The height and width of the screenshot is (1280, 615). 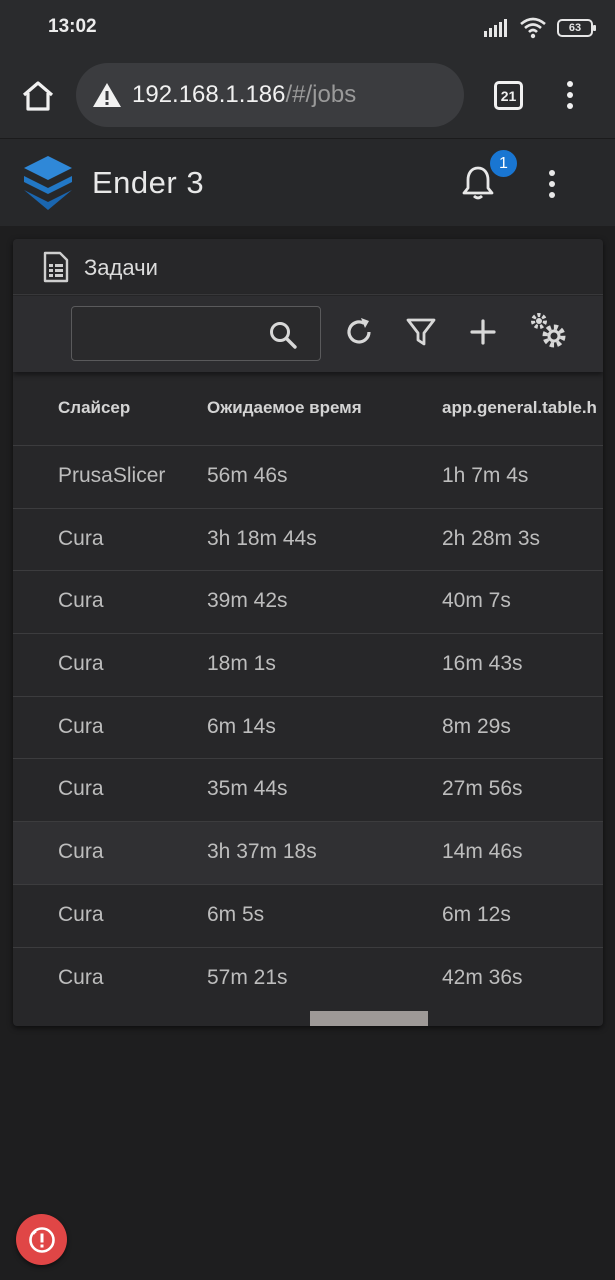 What do you see at coordinates (247, 977) in the screenshot?
I see `cell-estimated-time: 57m 21s` at bounding box center [247, 977].